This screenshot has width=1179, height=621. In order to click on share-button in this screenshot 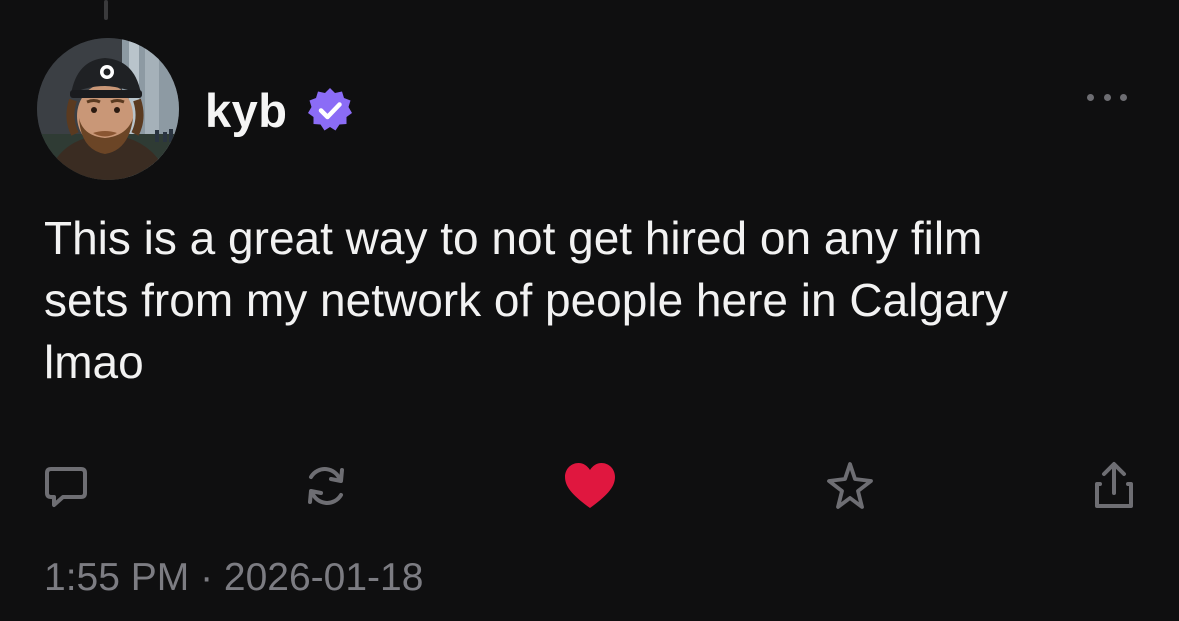, I will do `click(1114, 486)`.